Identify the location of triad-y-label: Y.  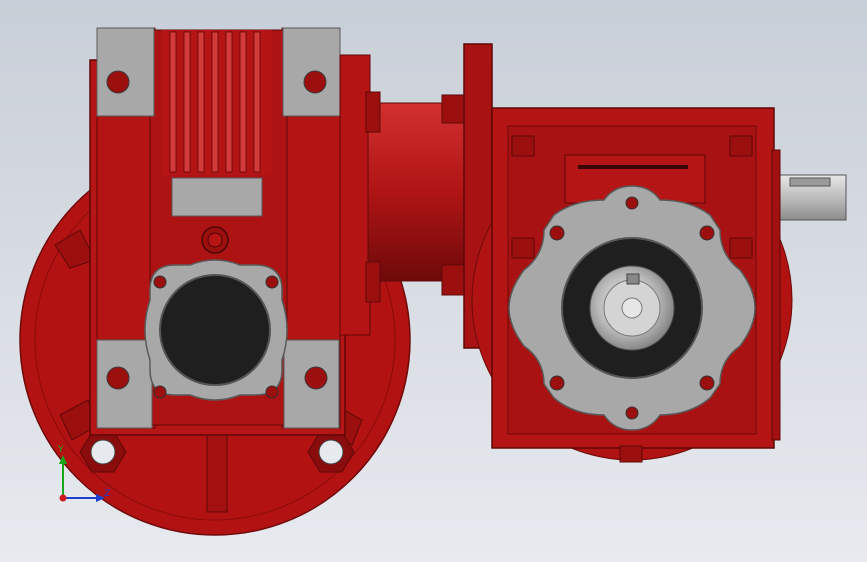
(60, 450).